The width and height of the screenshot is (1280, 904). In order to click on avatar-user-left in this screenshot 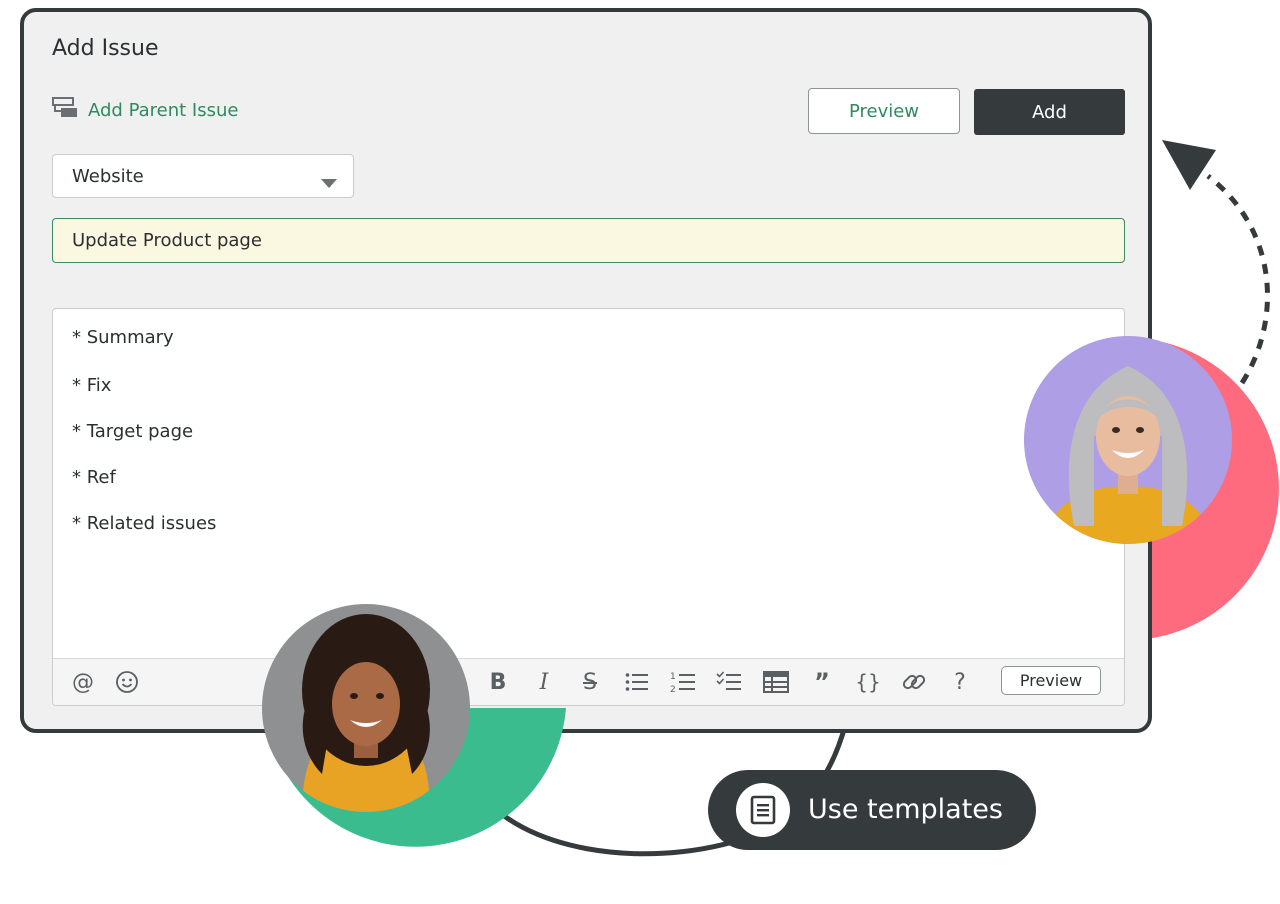, I will do `click(366, 708)`.